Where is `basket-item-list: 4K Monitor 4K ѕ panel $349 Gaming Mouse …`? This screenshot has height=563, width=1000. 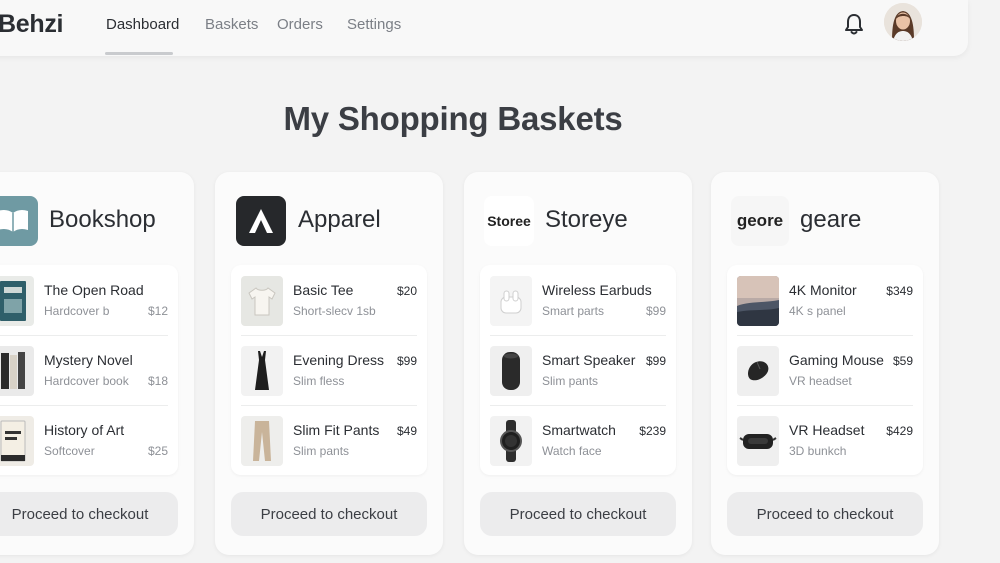 basket-item-list: 4K Monitor 4K ѕ panel $349 Gaming Mouse … is located at coordinates (825, 370).